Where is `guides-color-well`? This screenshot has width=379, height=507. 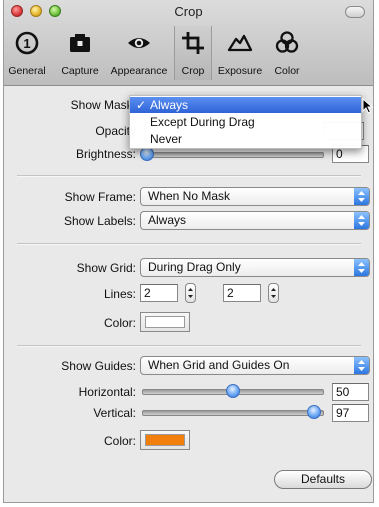 guides-color-well is located at coordinates (165, 440).